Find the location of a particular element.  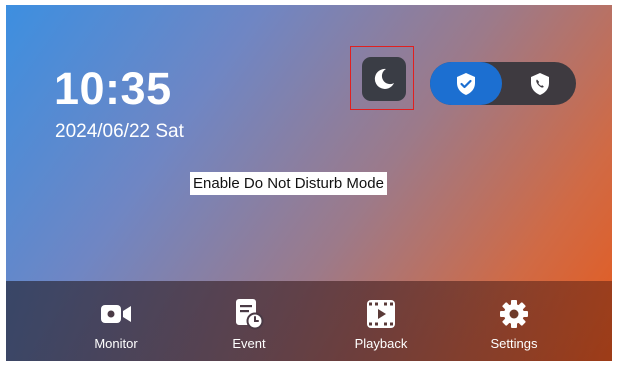

nav-playback: Playback is located at coordinates (381, 321).